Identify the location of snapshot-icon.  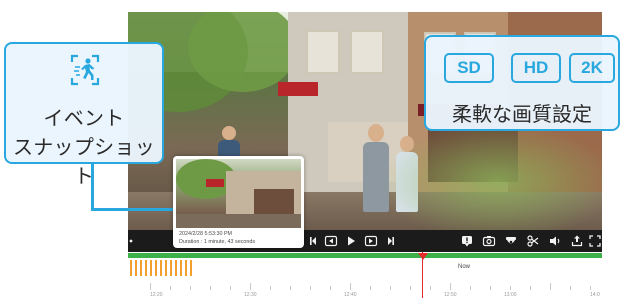
(489, 241).